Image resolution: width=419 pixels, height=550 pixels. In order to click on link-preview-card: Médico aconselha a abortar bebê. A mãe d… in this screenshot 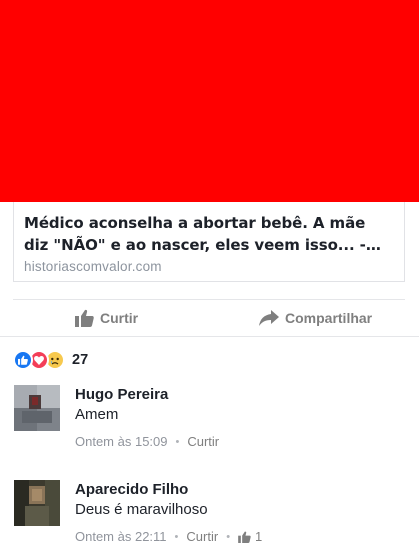, I will do `click(209, 242)`.